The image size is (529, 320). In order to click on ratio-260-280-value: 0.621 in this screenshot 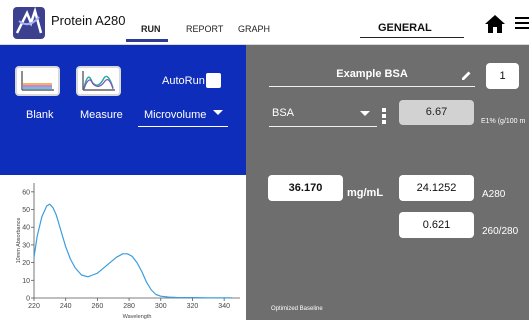, I will do `click(436, 225)`.